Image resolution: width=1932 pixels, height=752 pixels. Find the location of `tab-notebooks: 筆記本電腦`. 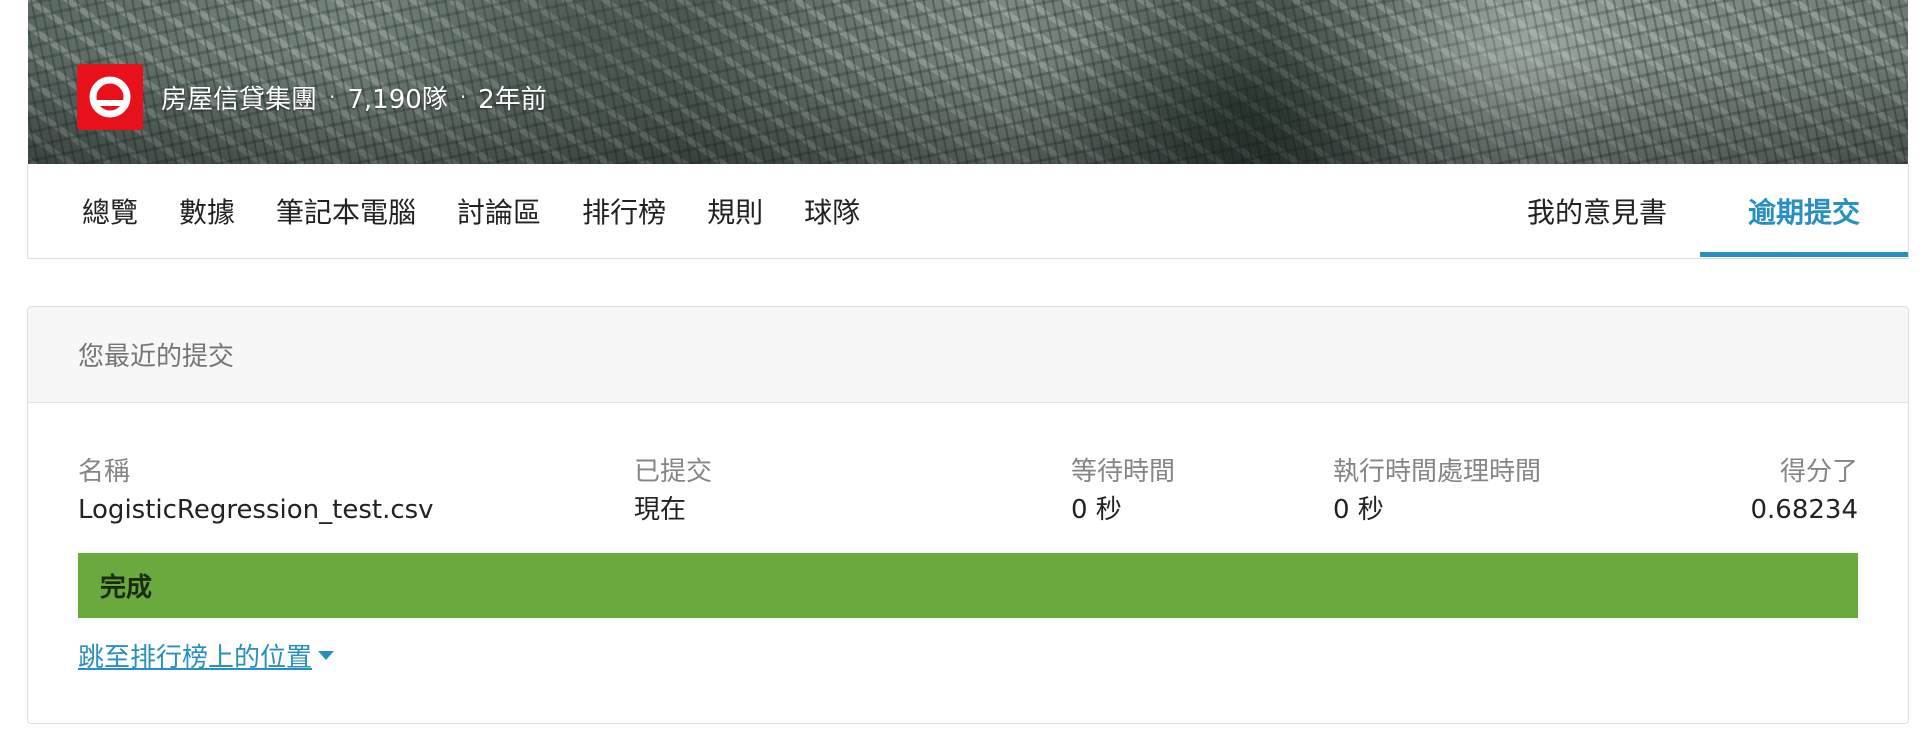

tab-notebooks: 筆記本電腦 is located at coordinates (346, 211).